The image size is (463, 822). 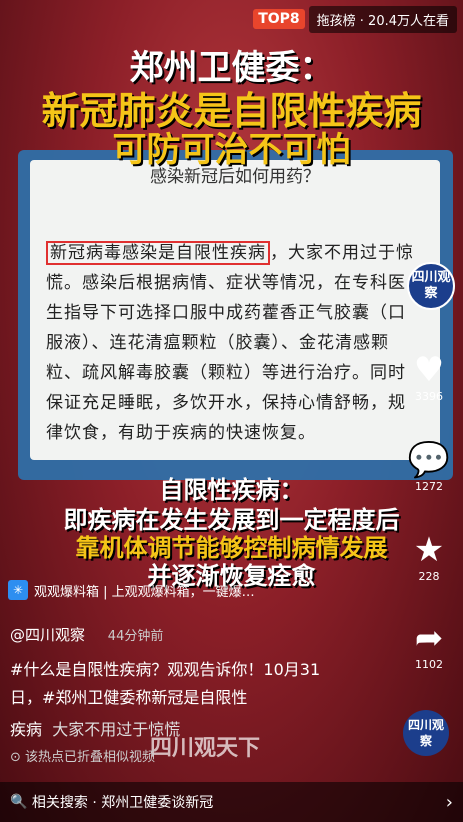 I want to click on share-count: 1102, so click(x=429, y=664).